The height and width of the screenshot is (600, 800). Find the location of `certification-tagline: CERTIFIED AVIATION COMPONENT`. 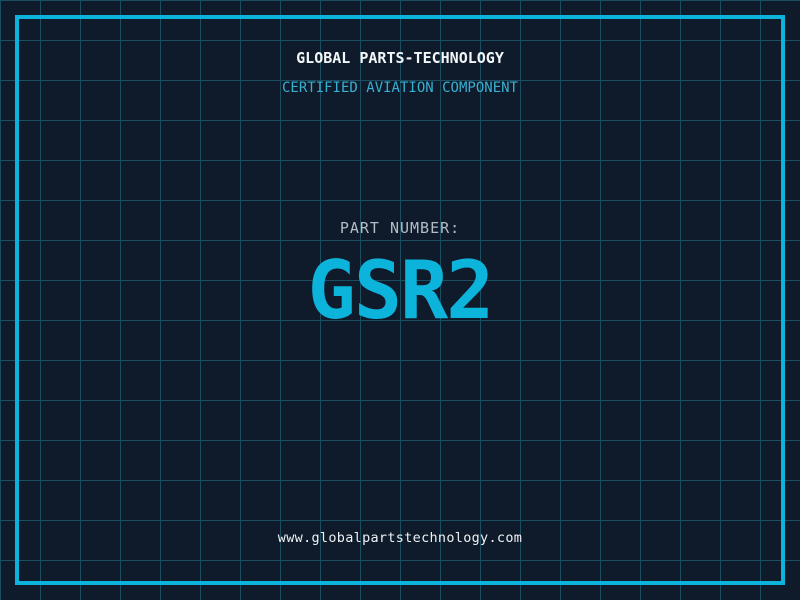

certification-tagline: CERTIFIED AVIATION COMPONENT is located at coordinates (399, 88).